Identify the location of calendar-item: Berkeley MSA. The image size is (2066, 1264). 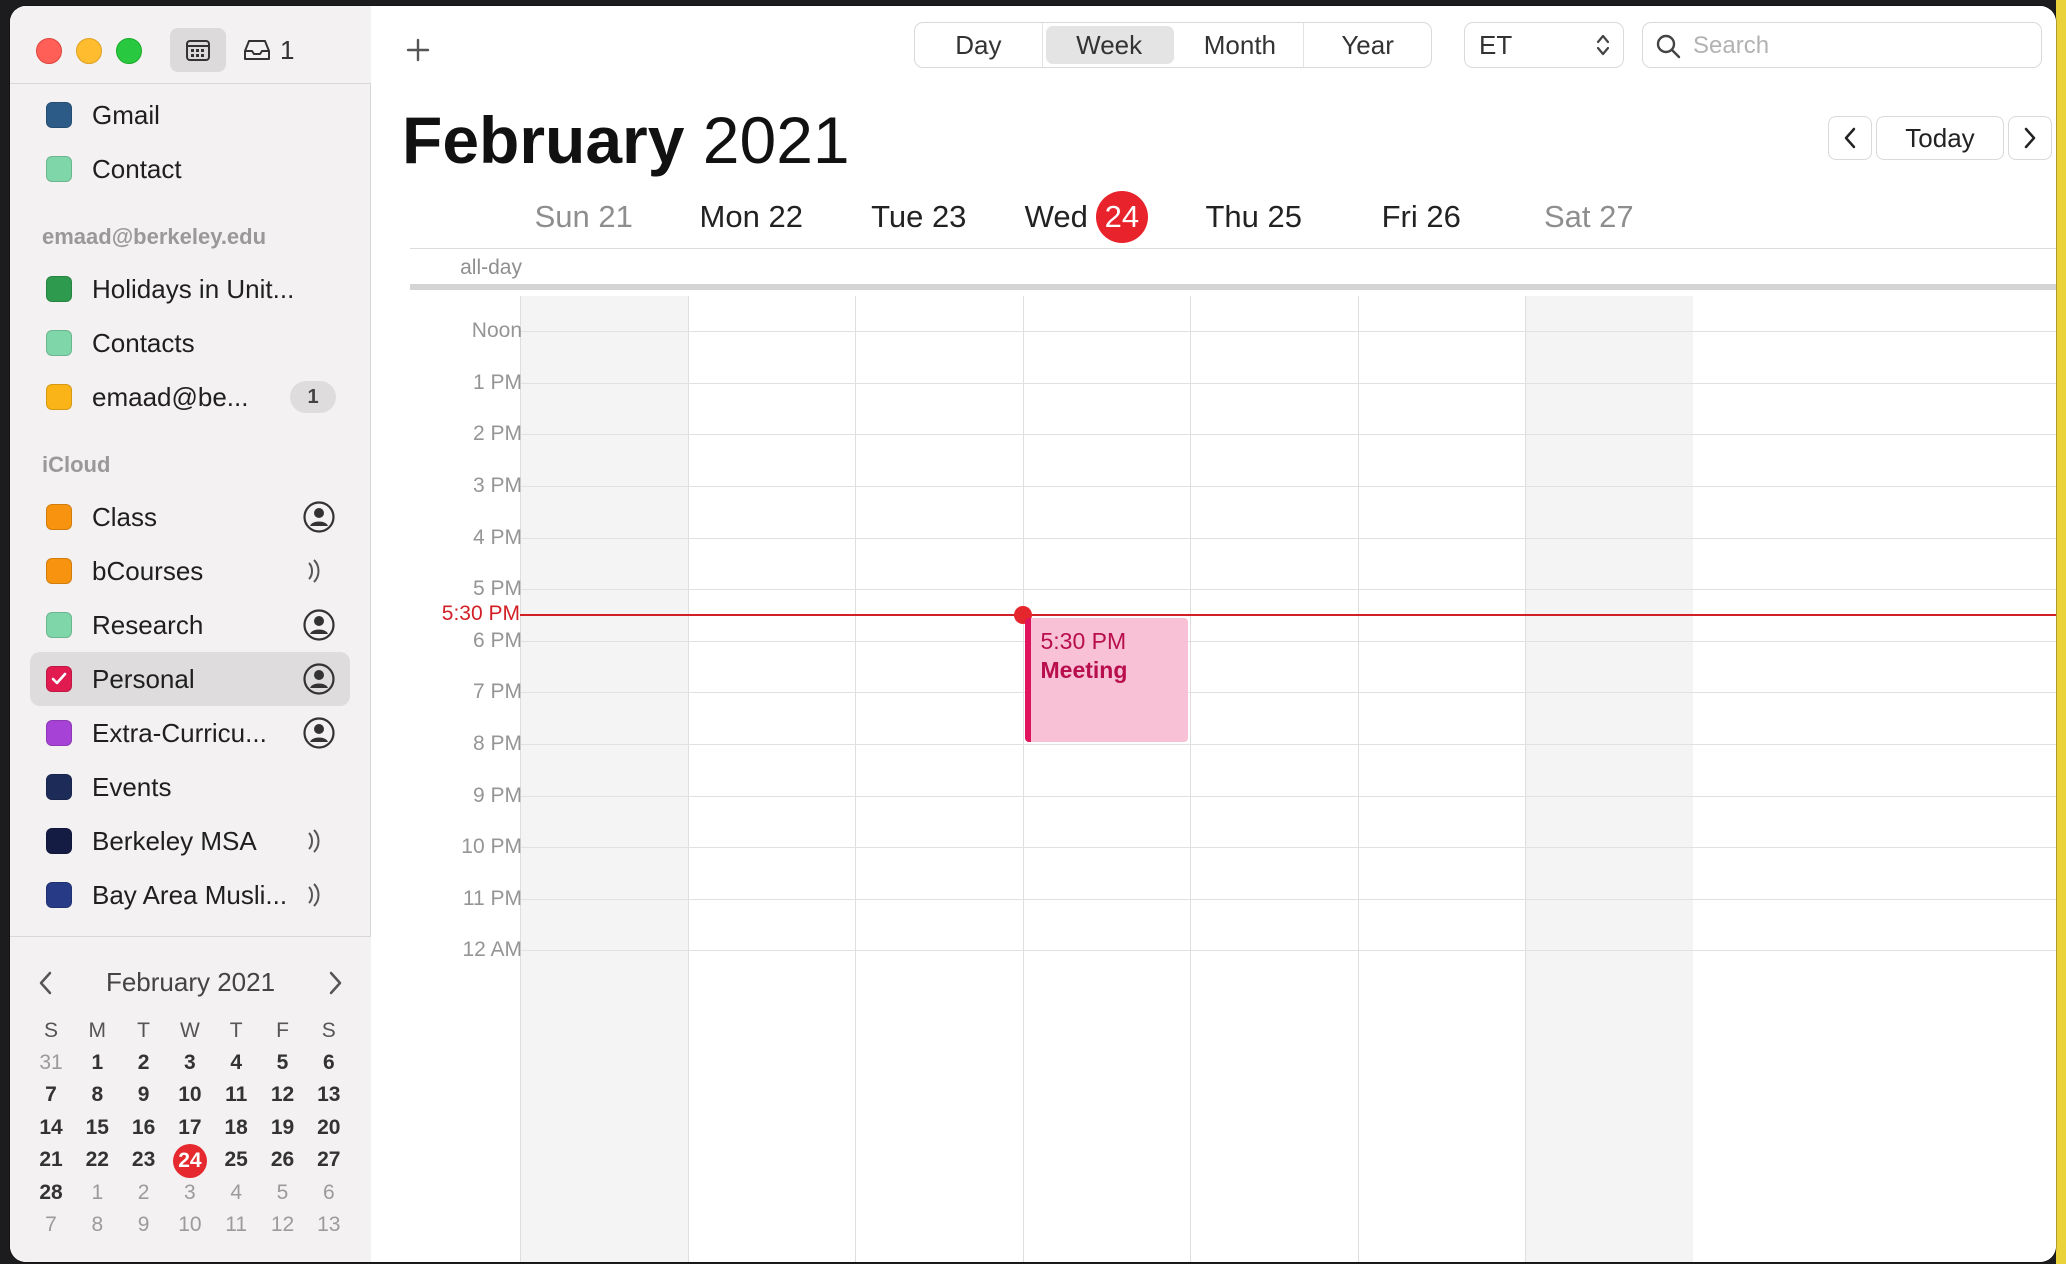
(190, 841).